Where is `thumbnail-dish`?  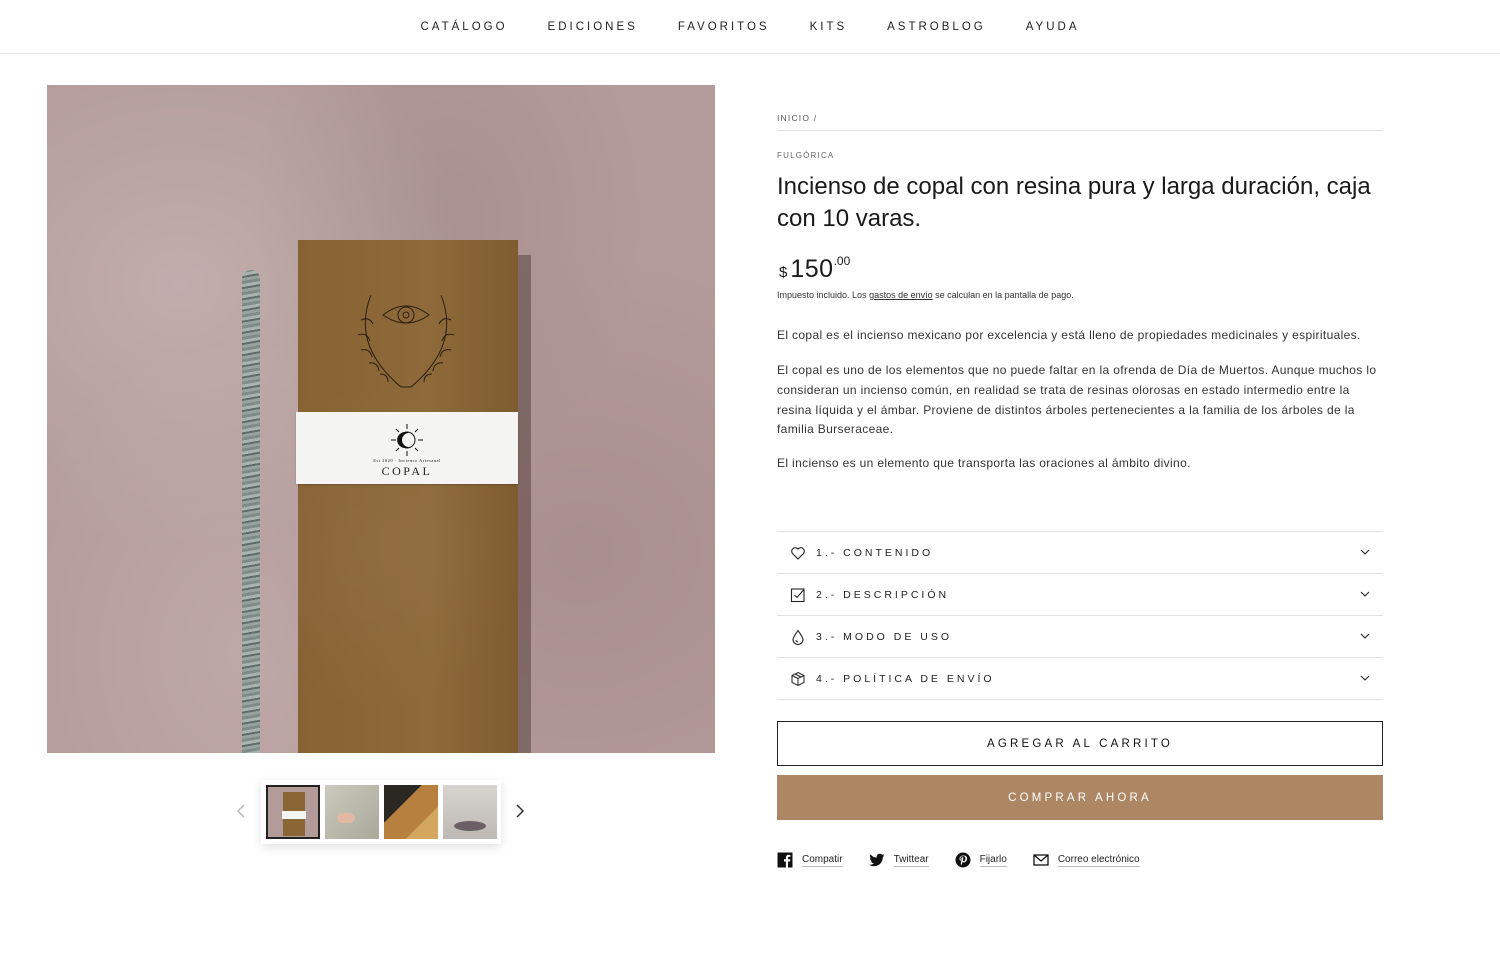
thumbnail-dish is located at coordinates (470, 826).